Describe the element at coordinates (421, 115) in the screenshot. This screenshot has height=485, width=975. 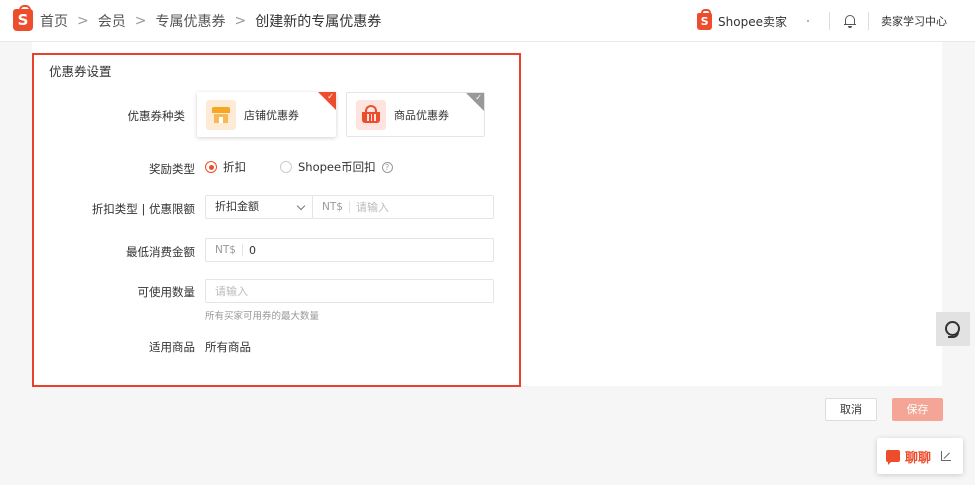
I see `product-coupon-label: 商品优惠券` at that location.